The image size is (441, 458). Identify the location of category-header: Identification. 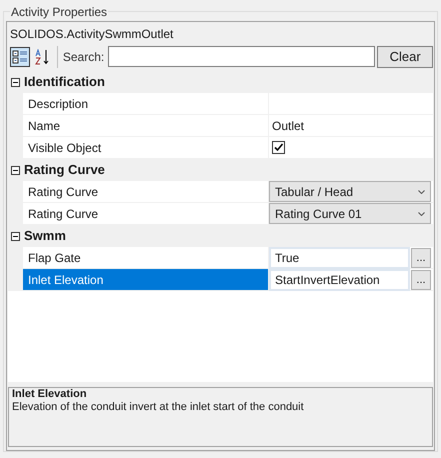
(64, 82).